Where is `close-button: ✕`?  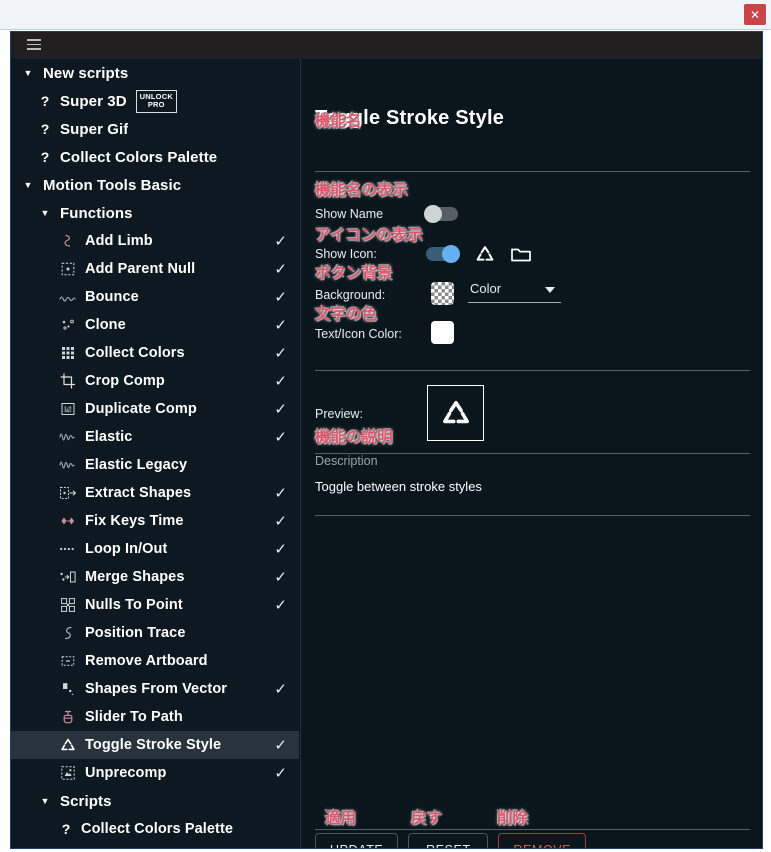 close-button: ✕ is located at coordinates (755, 14).